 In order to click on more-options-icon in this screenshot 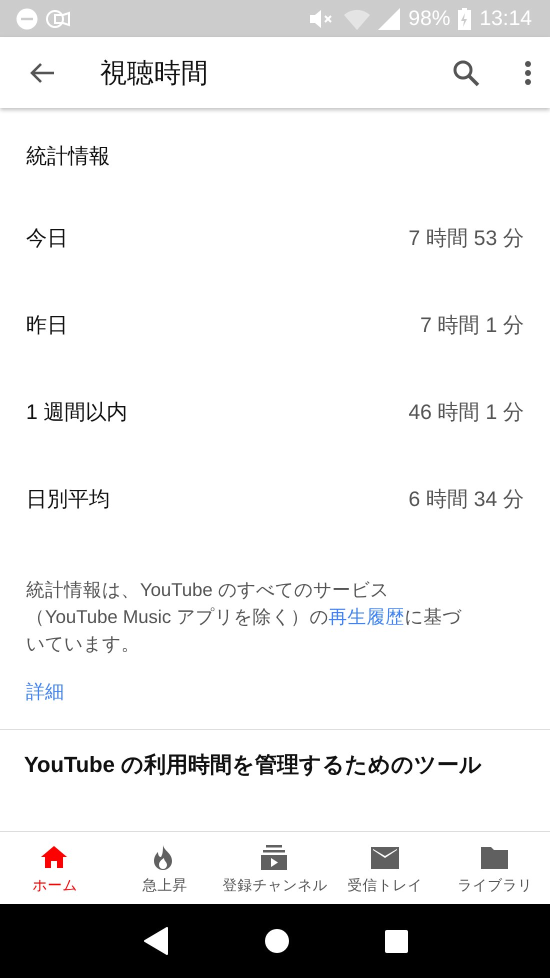, I will do `click(528, 73)`.